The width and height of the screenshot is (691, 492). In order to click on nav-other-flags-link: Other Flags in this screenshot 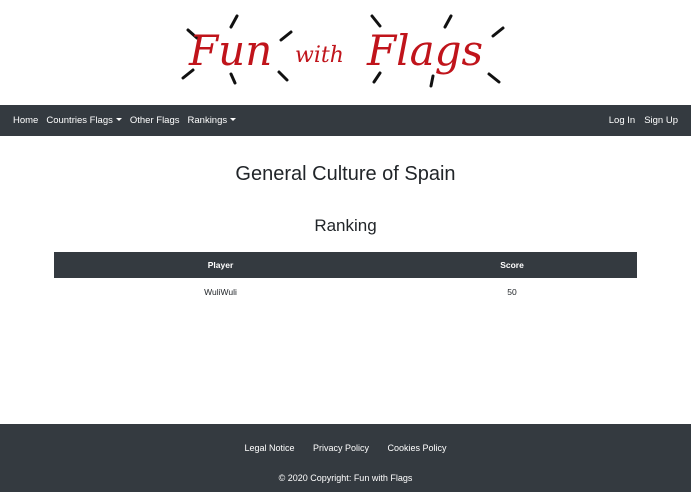, I will do `click(155, 120)`.